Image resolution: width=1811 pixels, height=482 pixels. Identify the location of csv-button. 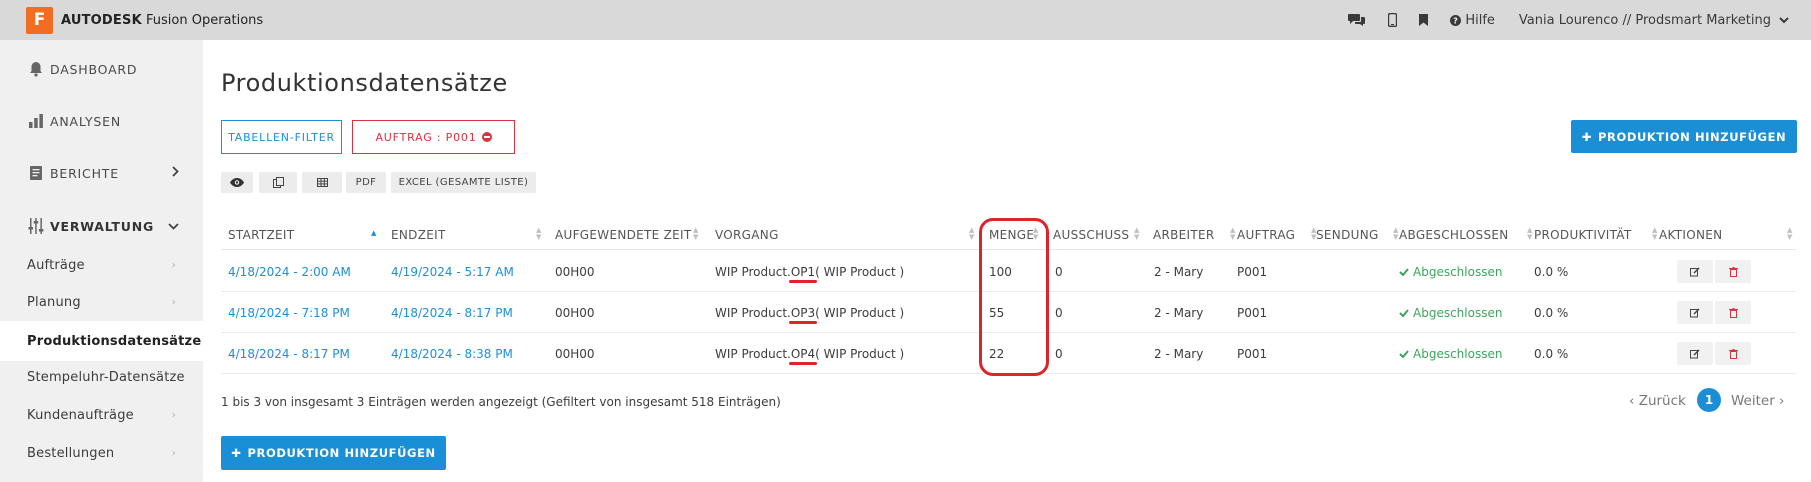
(322, 182).